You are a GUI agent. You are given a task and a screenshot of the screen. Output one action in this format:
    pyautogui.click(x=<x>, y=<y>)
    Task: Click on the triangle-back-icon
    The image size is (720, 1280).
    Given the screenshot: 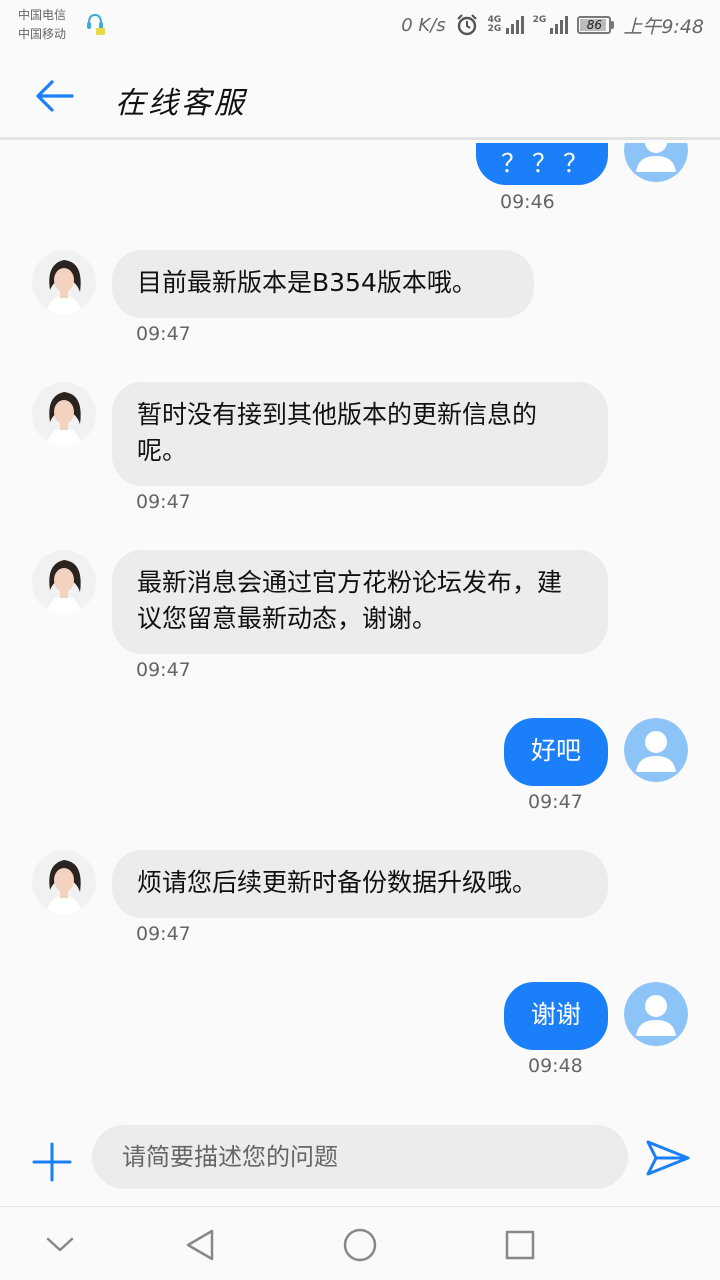 What is the action you would take?
    pyautogui.click(x=200, y=1245)
    